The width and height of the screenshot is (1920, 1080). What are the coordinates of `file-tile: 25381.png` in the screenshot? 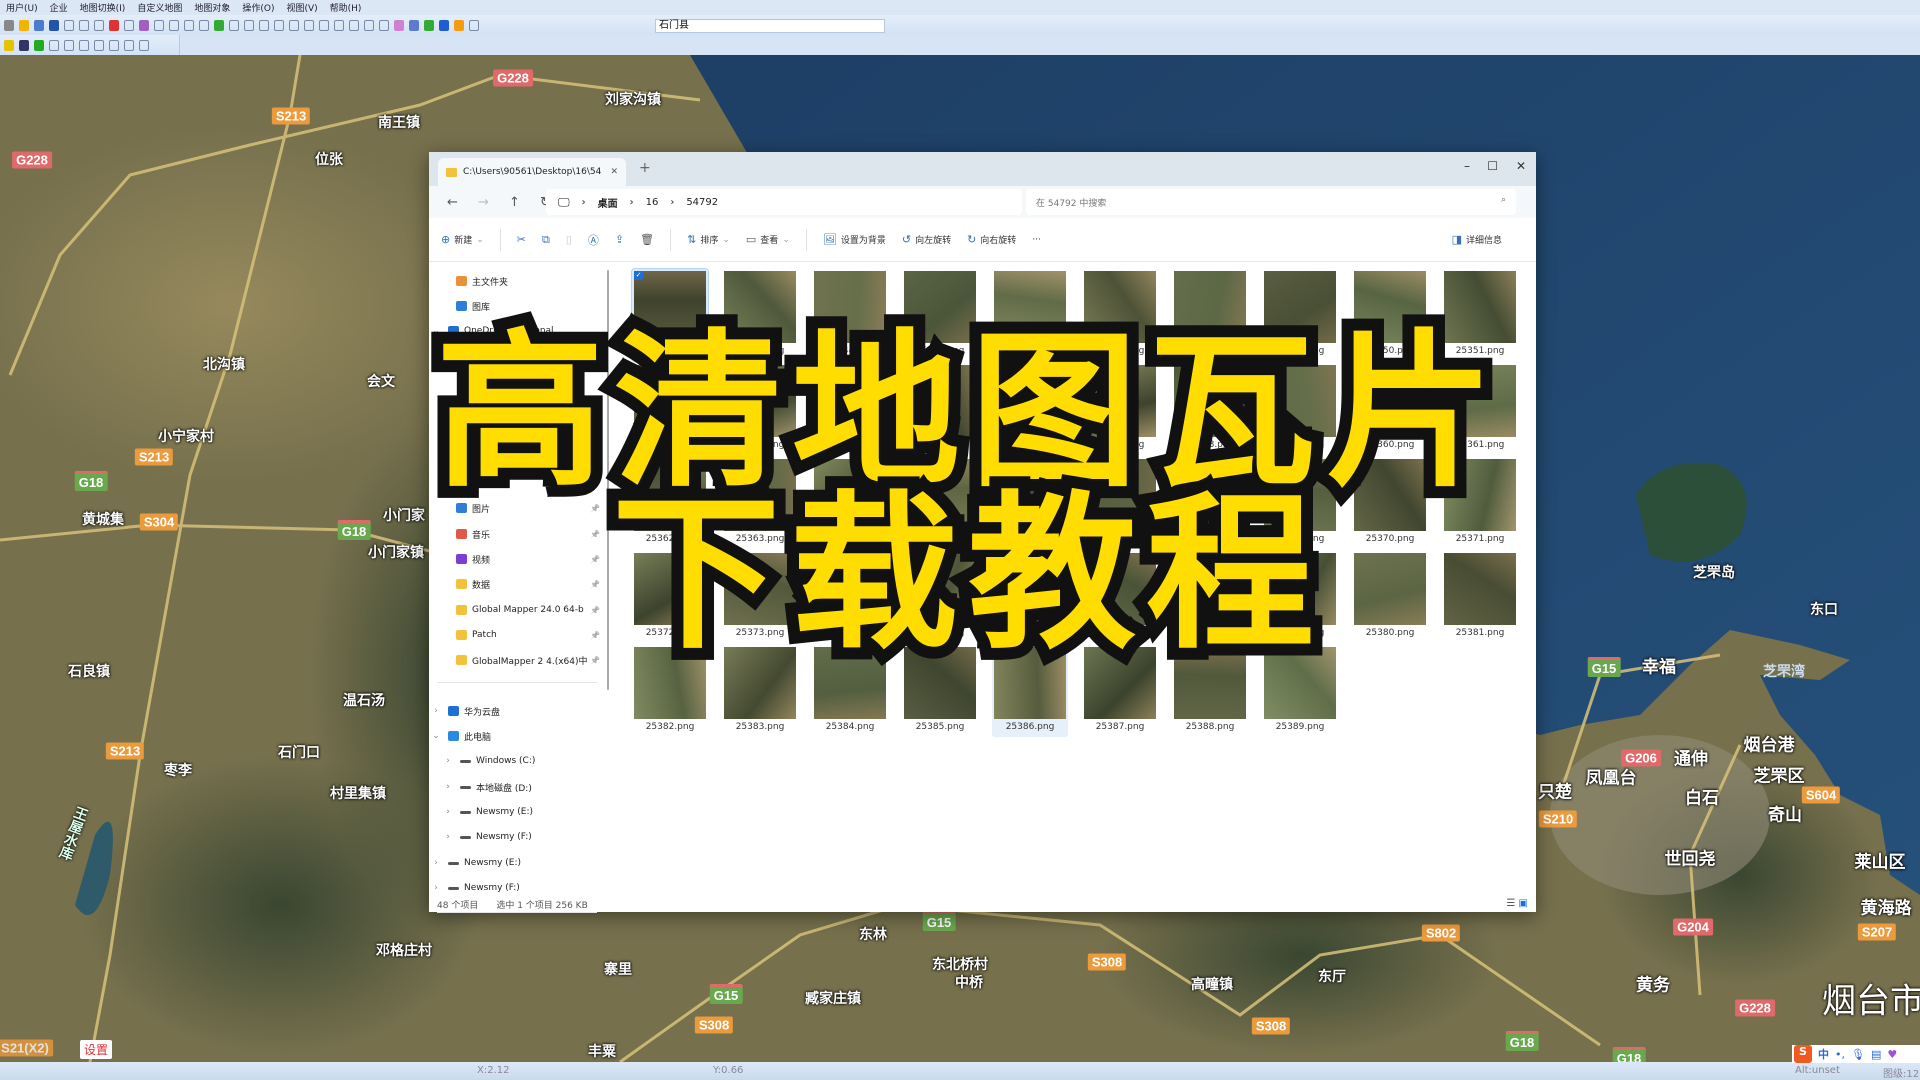 It's located at (1480, 597).